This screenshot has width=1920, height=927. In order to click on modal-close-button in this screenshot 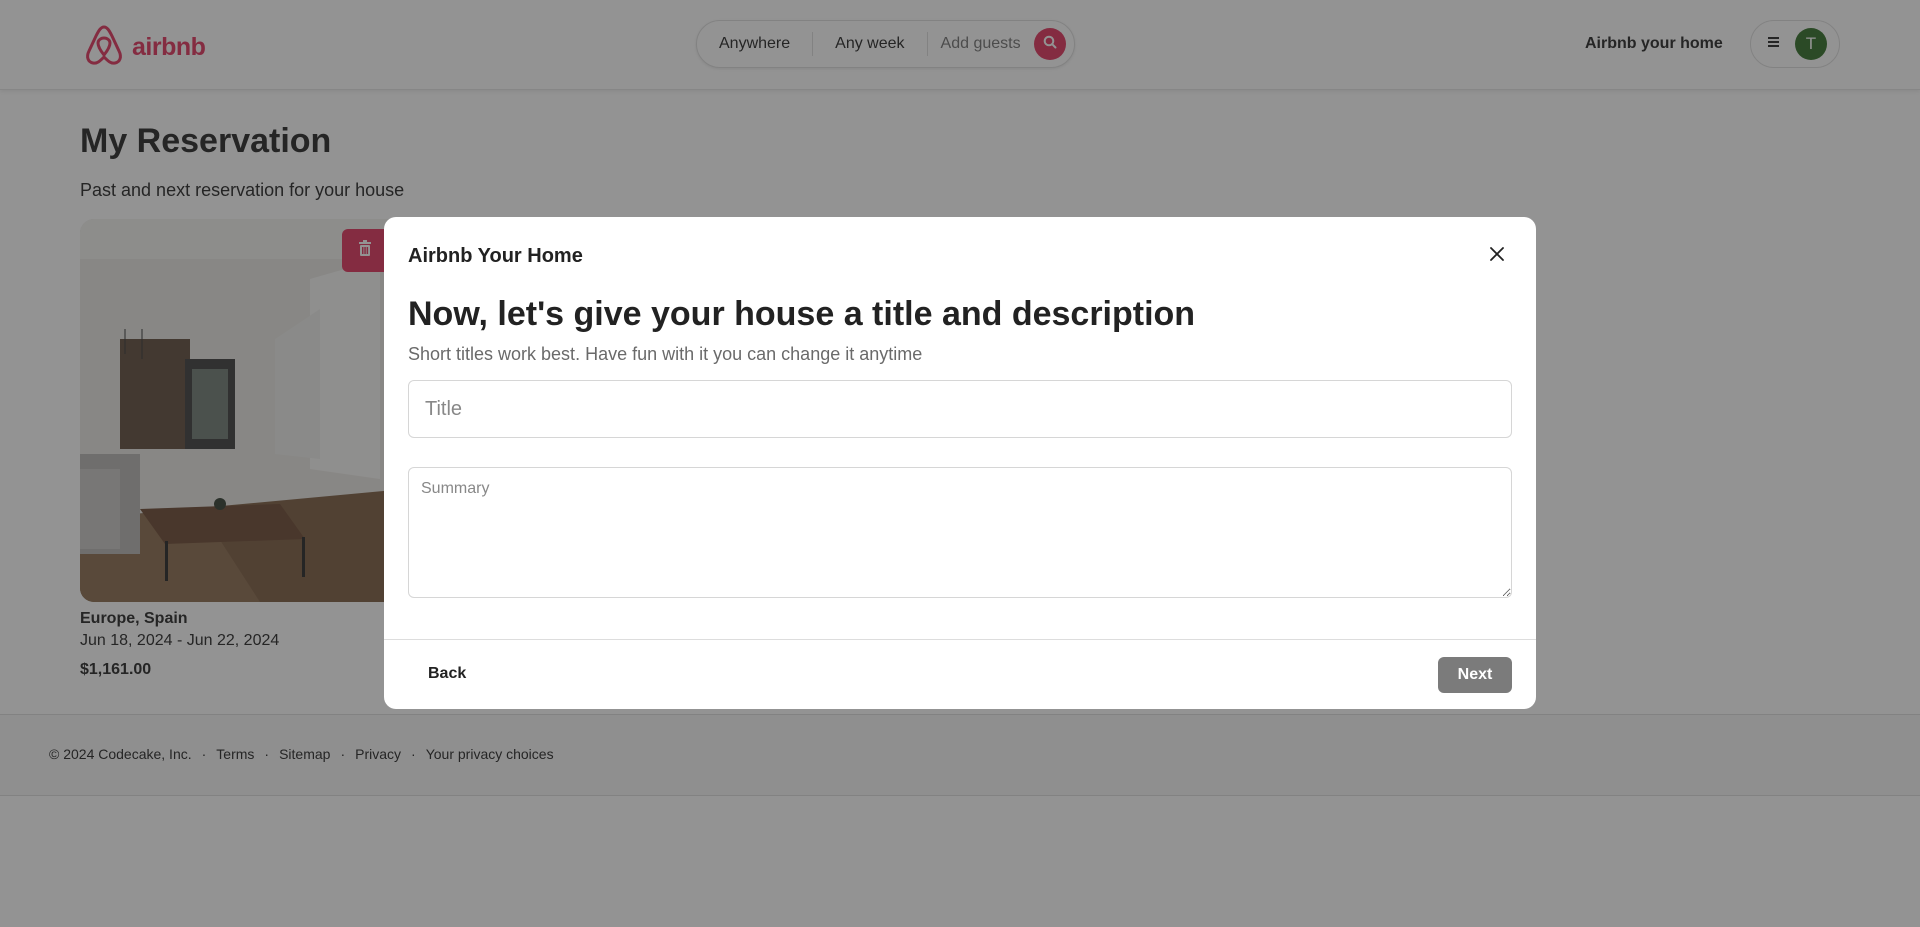, I will do `click(1497, 256)`.